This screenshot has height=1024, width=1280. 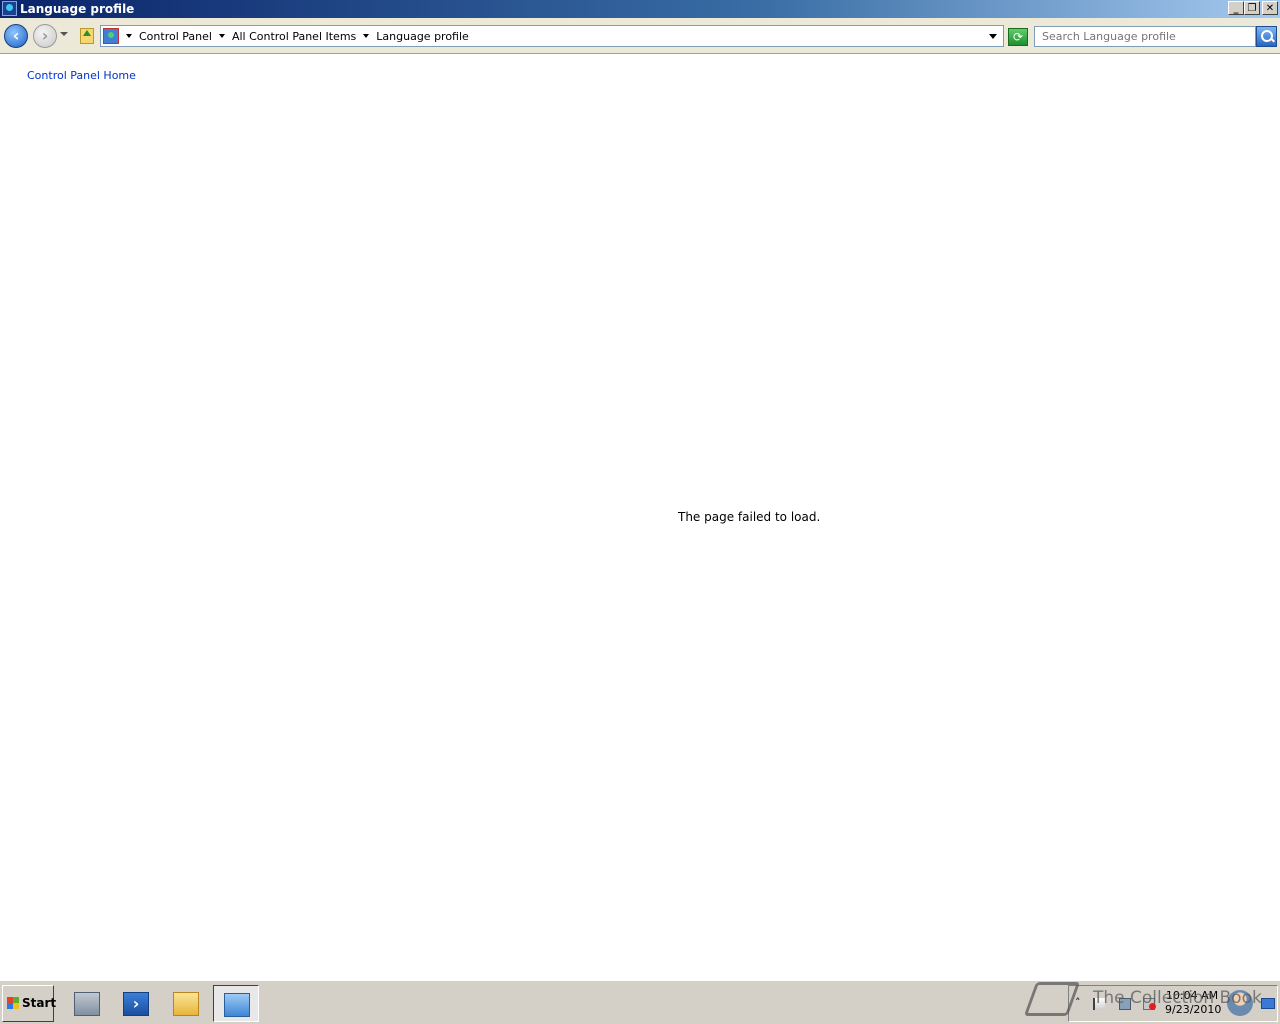 What do you see at coordinates (1145, 36) in the screenshot?
I see `search-input` at bounding box center [1145, 36].